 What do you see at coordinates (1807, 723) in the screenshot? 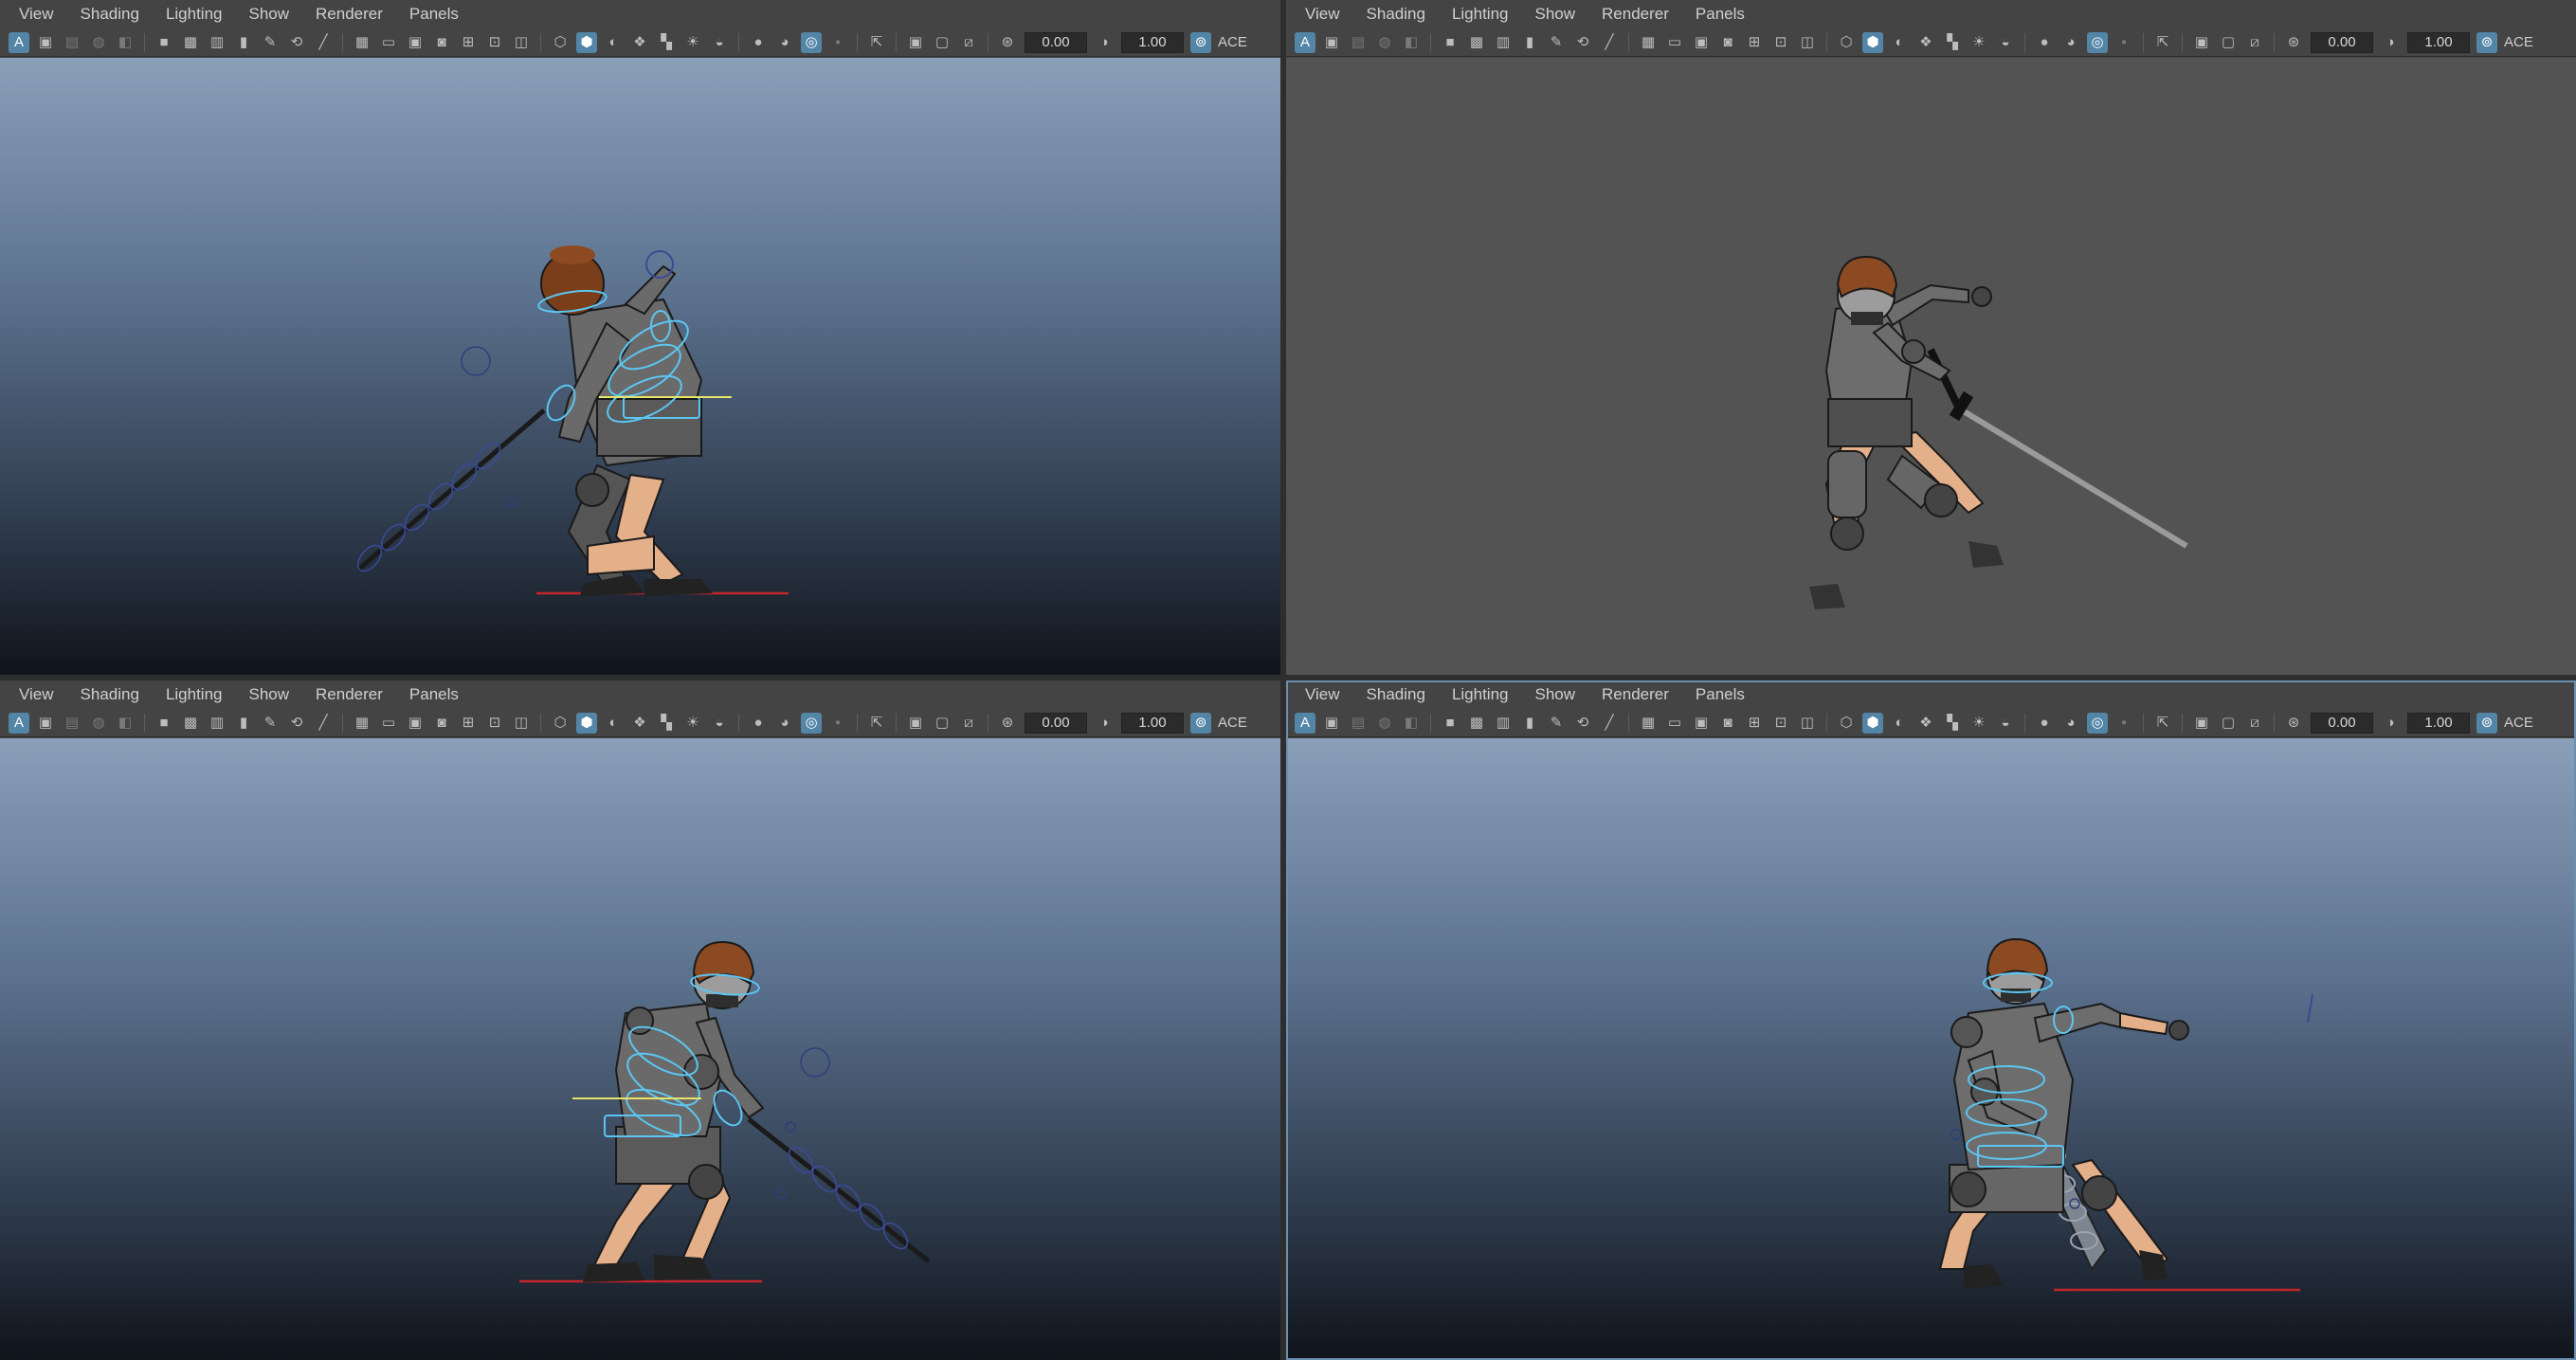
I see `safe-title-icon: ◫` at bounding box center [1807, 723].